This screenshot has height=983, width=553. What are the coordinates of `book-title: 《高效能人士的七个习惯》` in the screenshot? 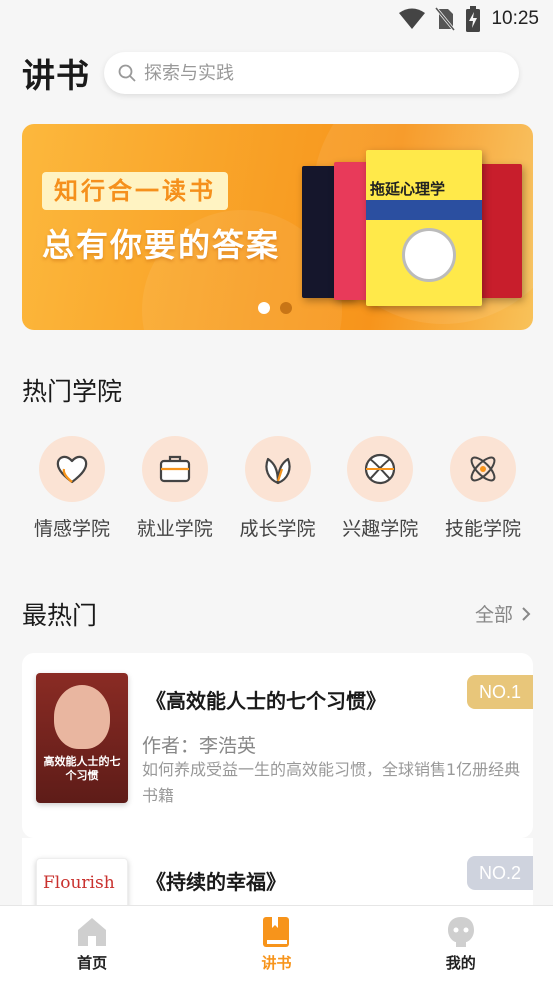 It's located at (266, 701).